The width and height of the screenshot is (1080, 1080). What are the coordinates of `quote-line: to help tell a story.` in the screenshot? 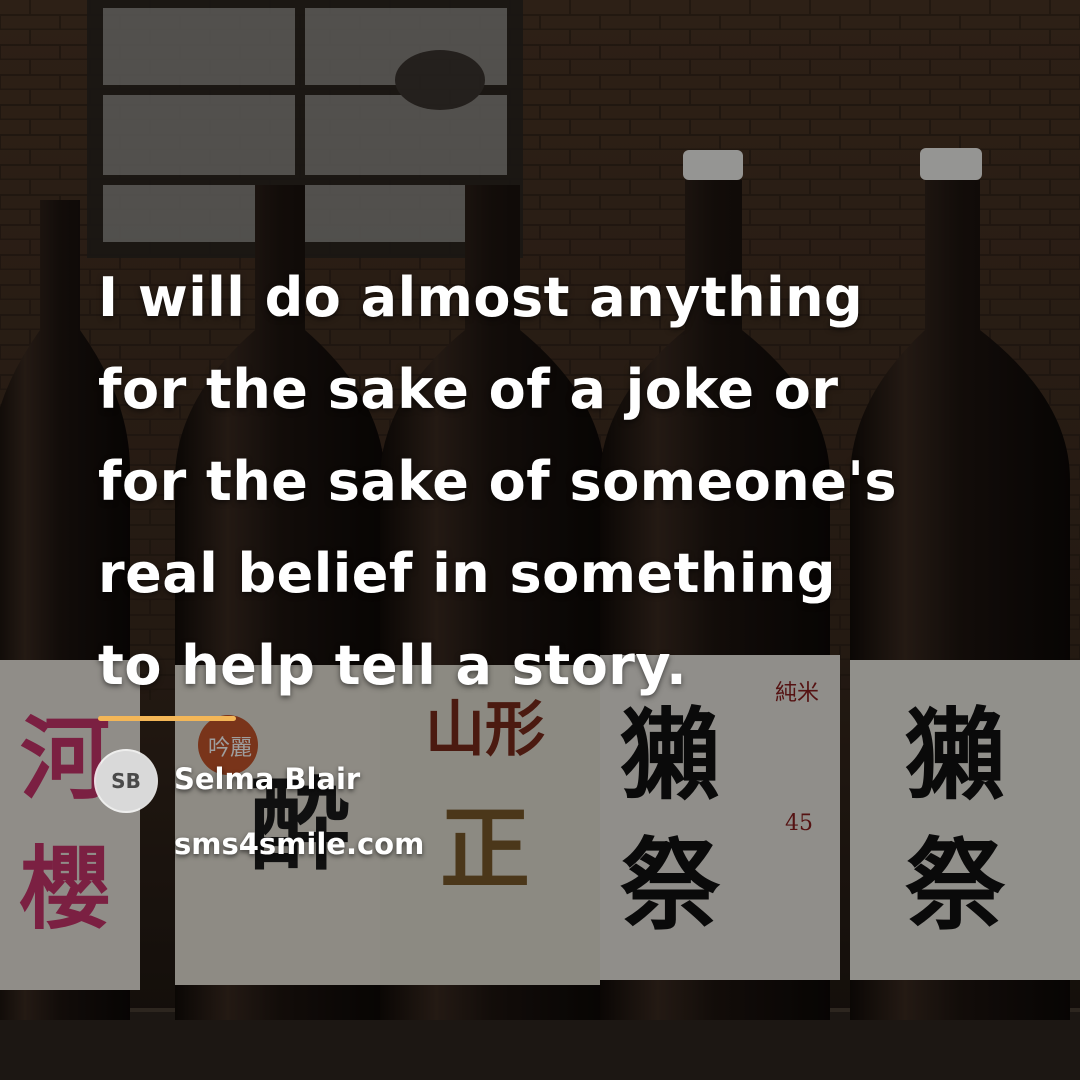 It's located at (393, 665).